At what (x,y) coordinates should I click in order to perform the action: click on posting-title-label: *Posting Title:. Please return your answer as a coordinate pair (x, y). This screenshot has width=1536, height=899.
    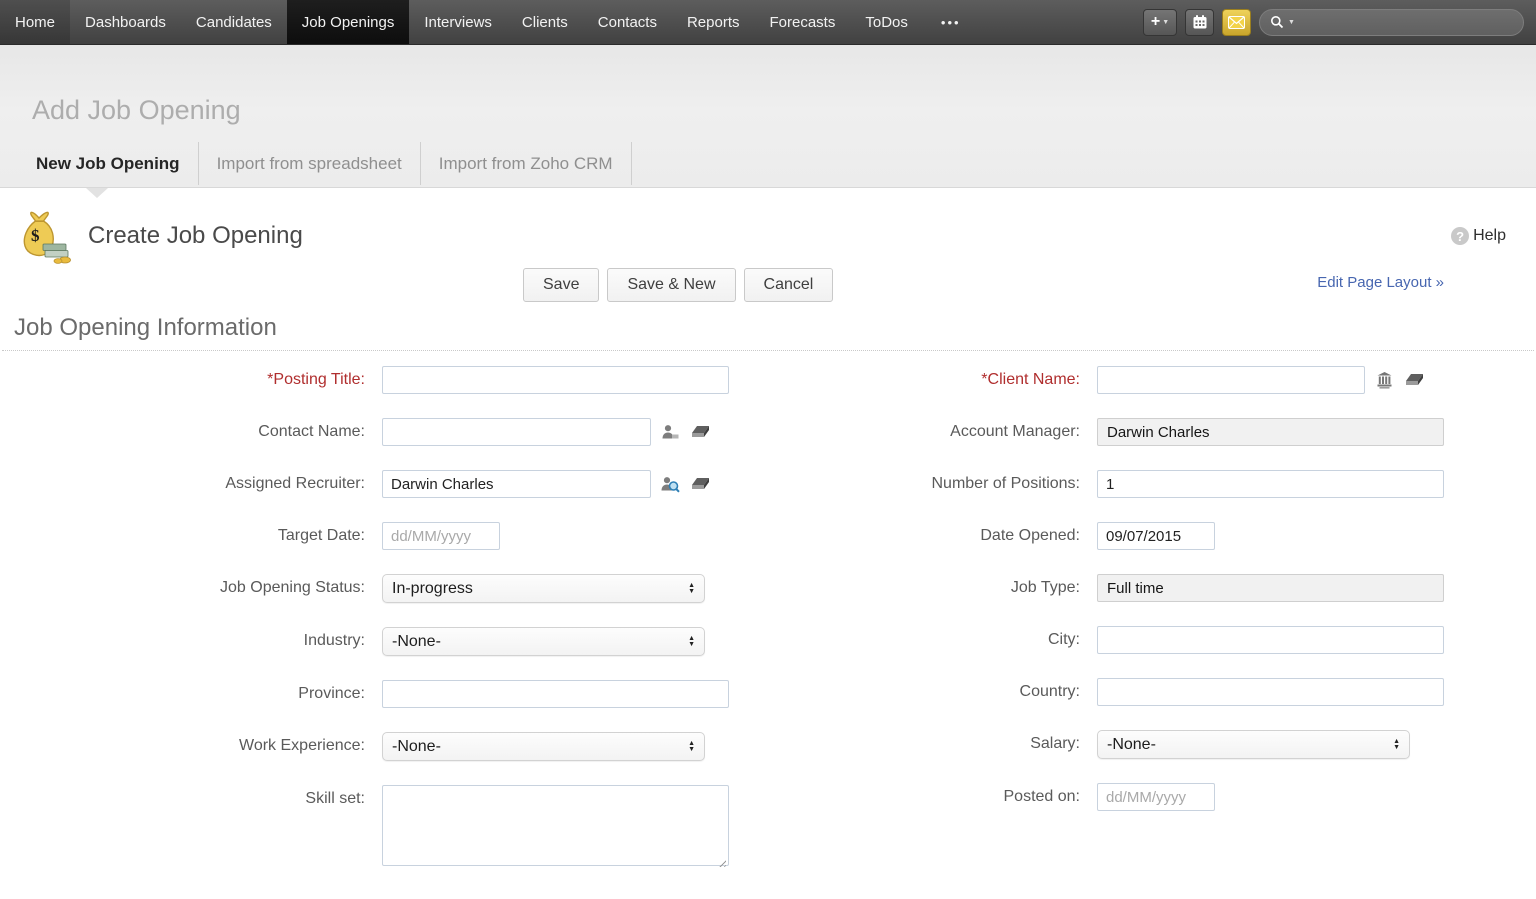
    Looking at the image, I should click on (316, 379).